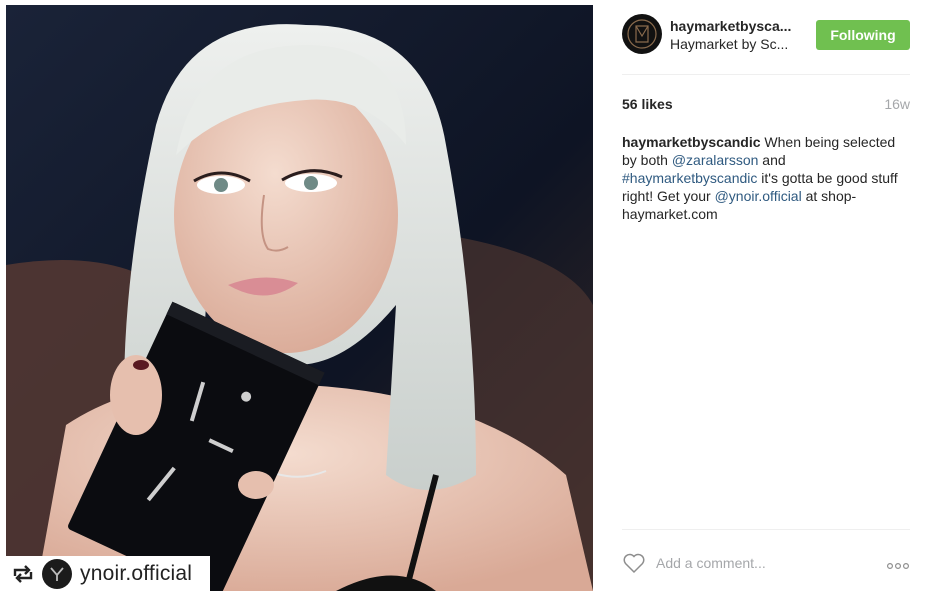  I want to click on caption-text: and, so click(772, 160).